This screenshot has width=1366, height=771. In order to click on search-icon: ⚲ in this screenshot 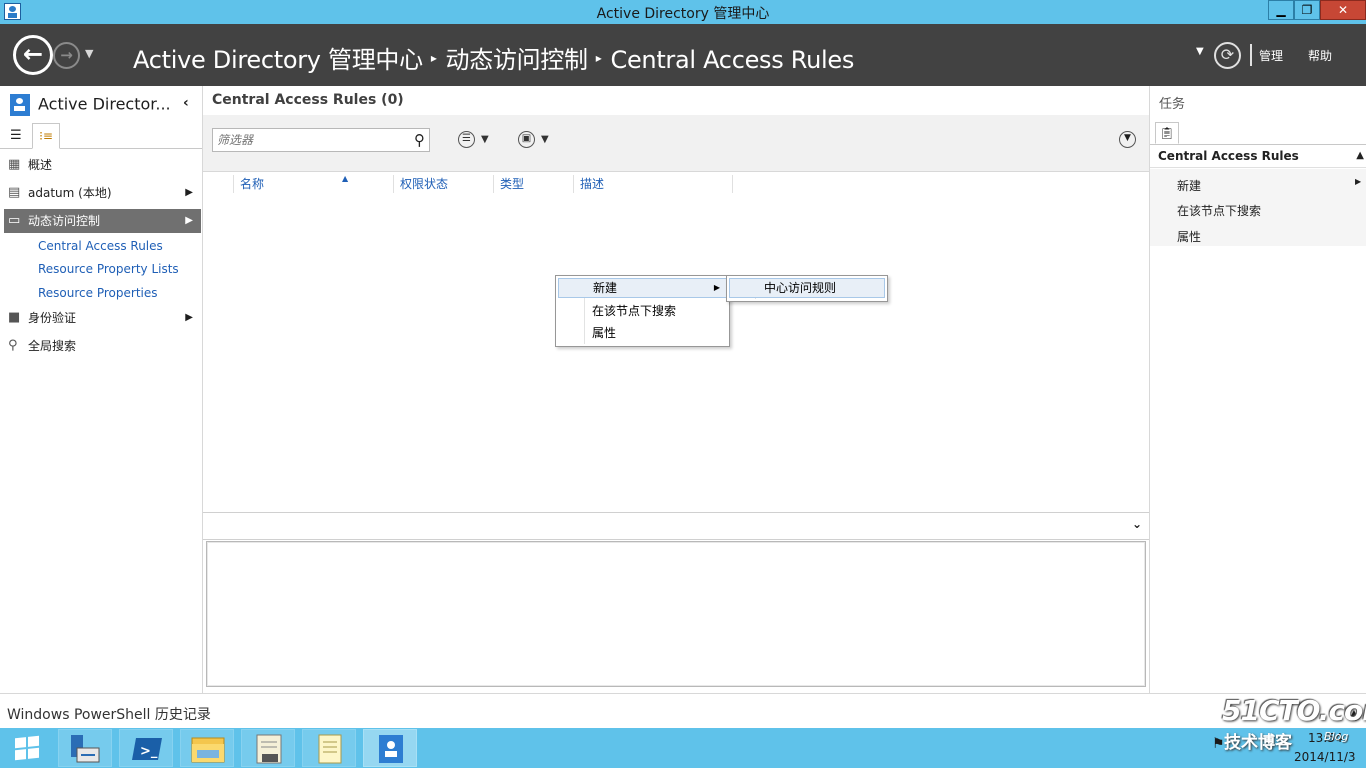, I will do `click(419, 140)`.